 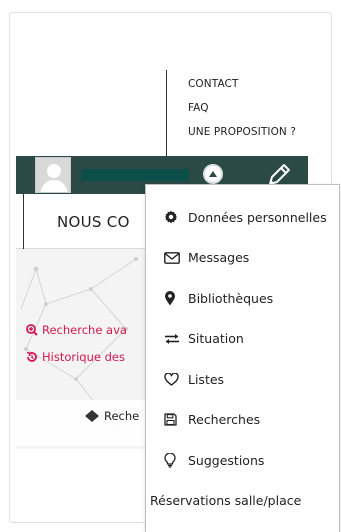 I want to click on menu-item-suggestions: Suggestions, so click(x=242, y=460).